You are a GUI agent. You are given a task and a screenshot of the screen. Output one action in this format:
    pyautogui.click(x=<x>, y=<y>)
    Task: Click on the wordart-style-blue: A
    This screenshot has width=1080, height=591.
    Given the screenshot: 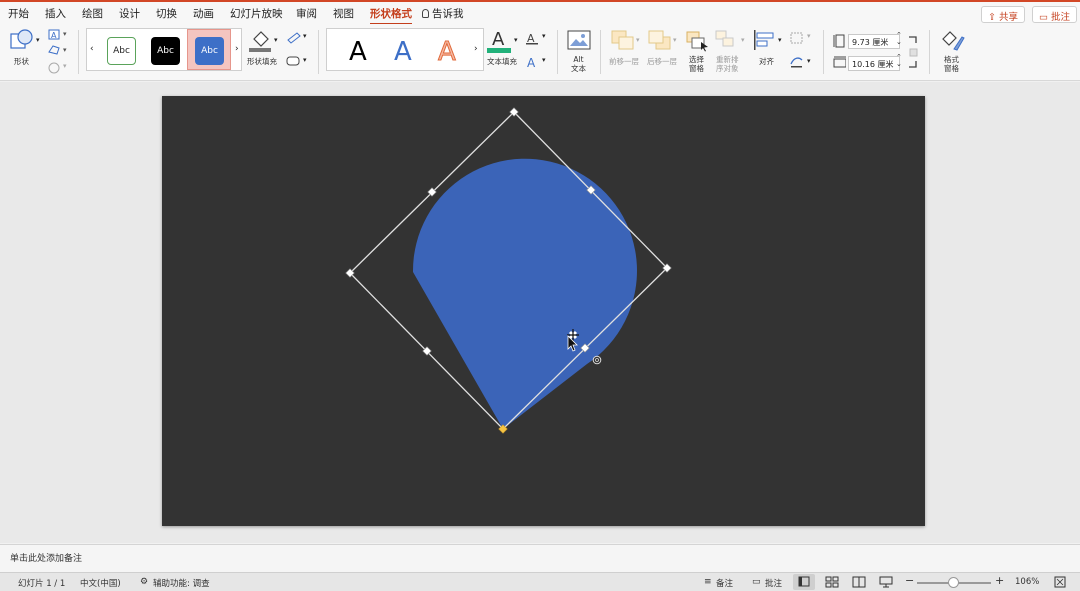 What is the action you would take?
    pyautogui.click(x=403, y=52)
    